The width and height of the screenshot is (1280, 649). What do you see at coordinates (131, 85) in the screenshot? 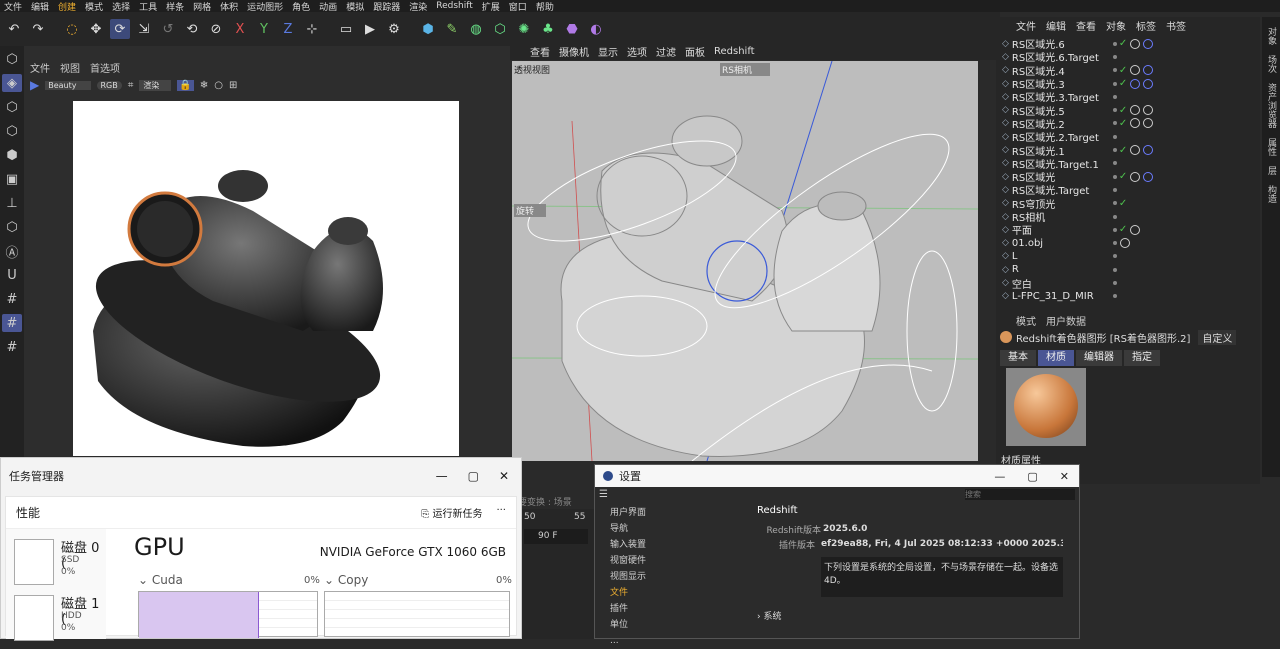
I see `crop-icon: ⌗` at bounding box center [131, 85].